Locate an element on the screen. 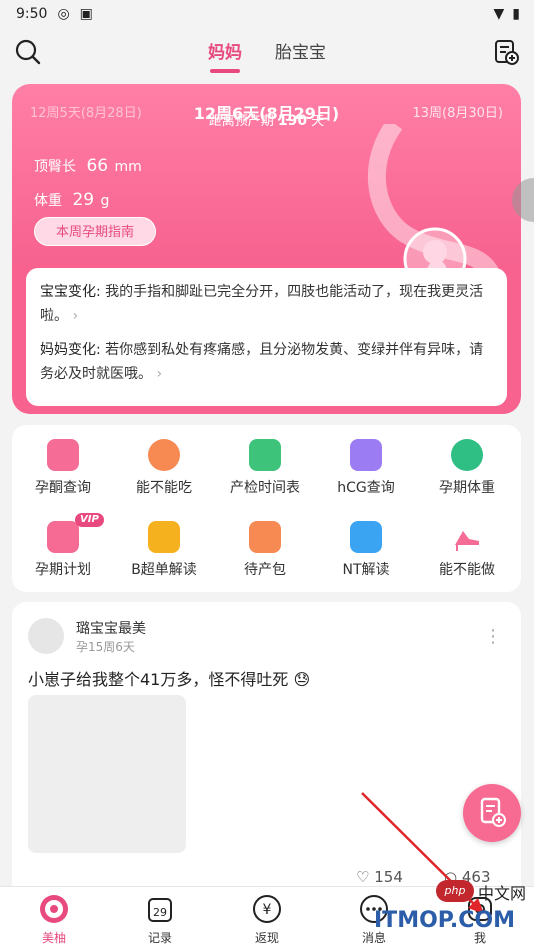 Image resolution: width=534 pixels, height=950 pixels. tool-can-do: 能不能做 is located at coordinates (467, 550).